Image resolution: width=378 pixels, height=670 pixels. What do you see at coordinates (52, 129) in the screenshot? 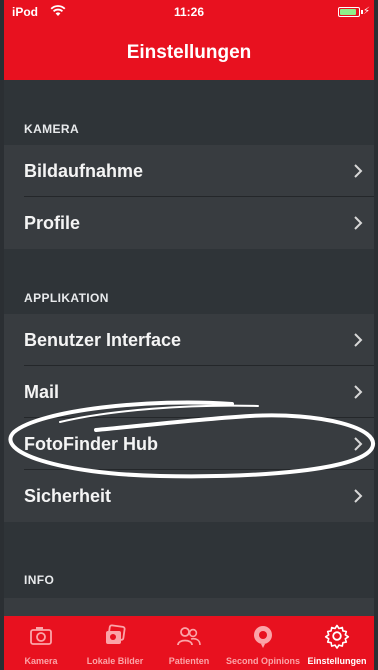
I see `section-header-kamera: KAMERA` at bounding box center [52, 129].